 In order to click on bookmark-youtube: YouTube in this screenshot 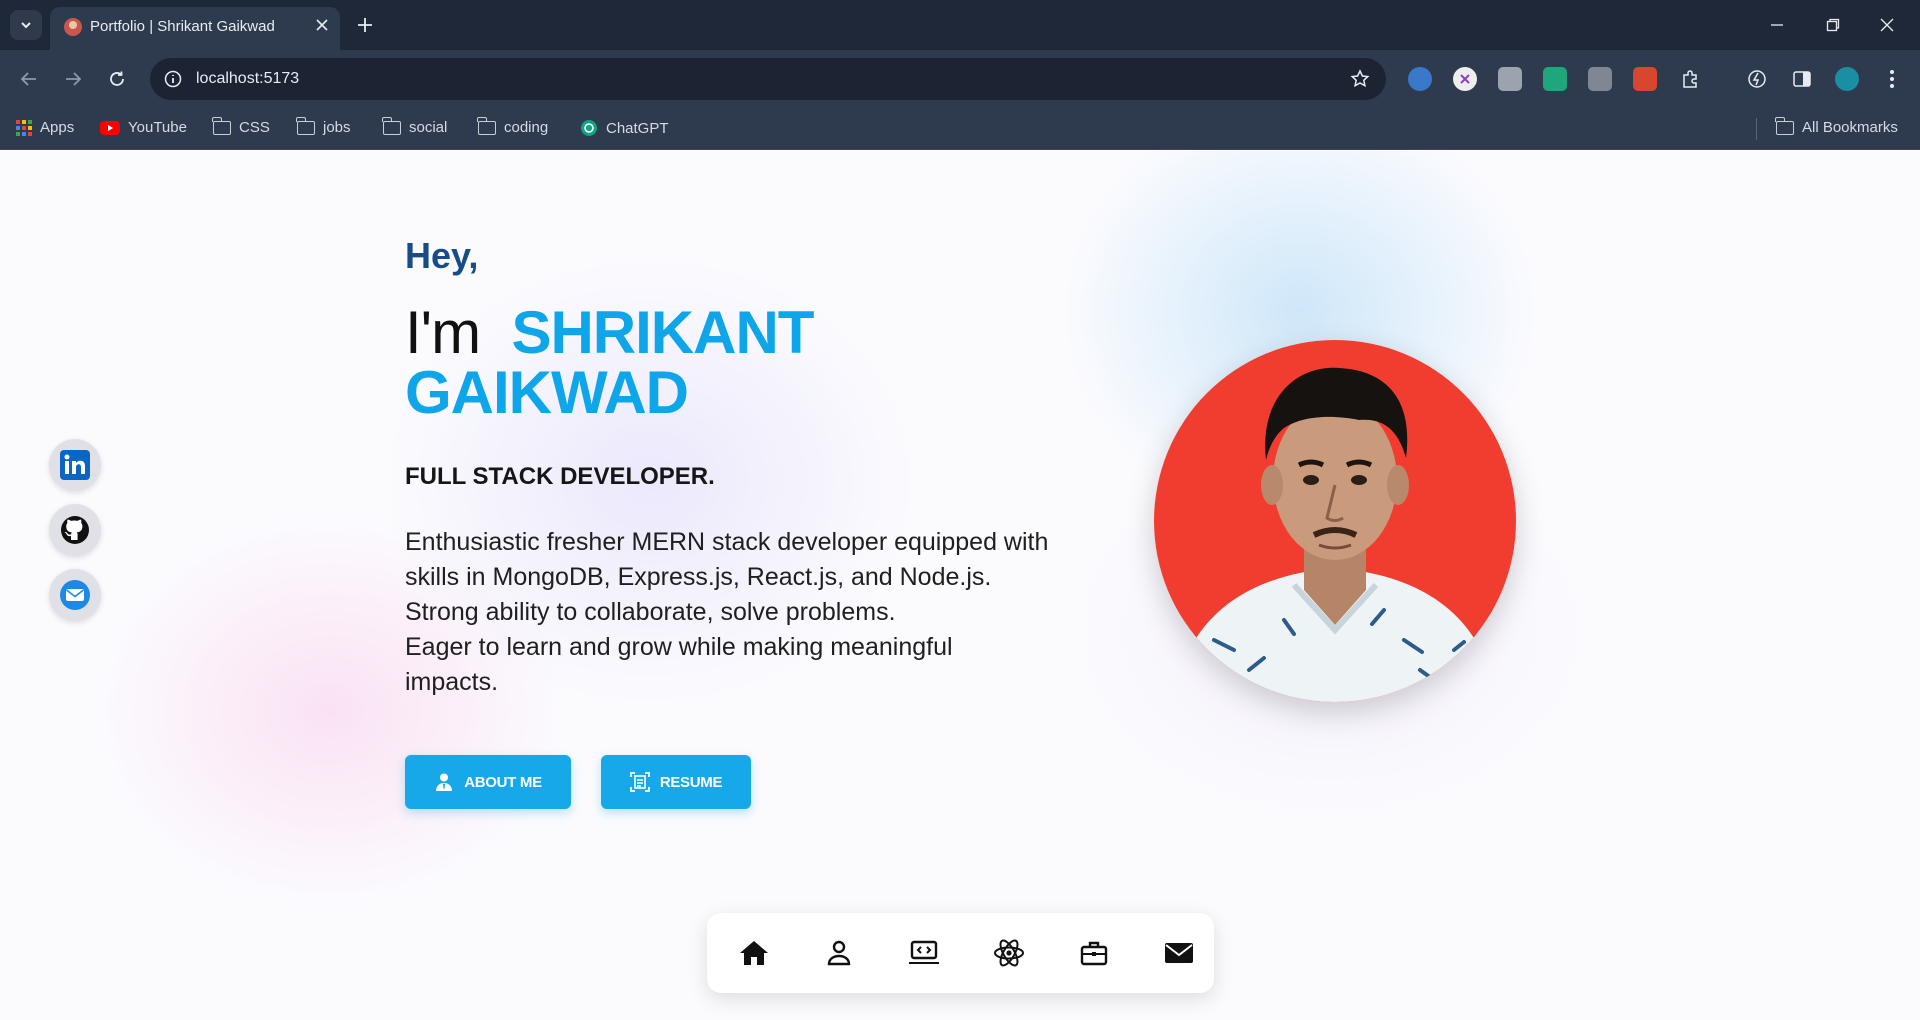, I will do `click(143, 127)`.